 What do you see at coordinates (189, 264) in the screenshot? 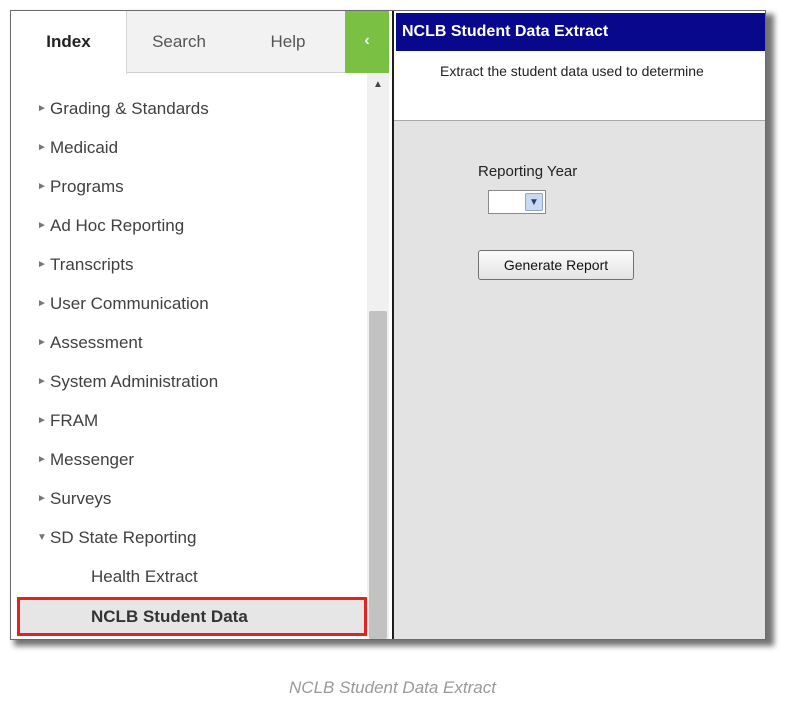
I see `nav-item-transcripts: ► Transcripts` at bounding box center [189, 264].